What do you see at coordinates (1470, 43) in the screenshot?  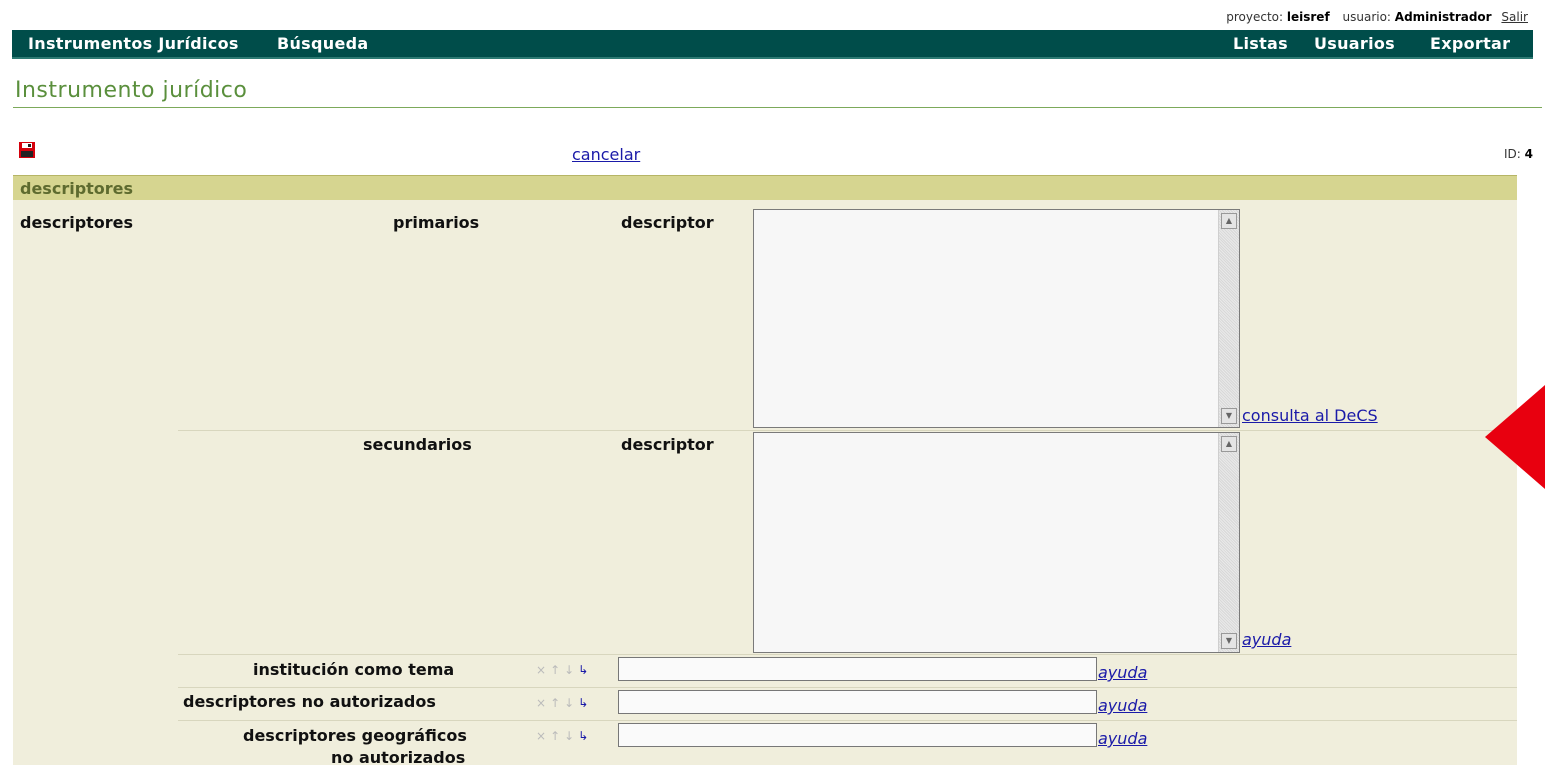 I see `nav-exportar: Exportar` at bounding box center [1470, 43].